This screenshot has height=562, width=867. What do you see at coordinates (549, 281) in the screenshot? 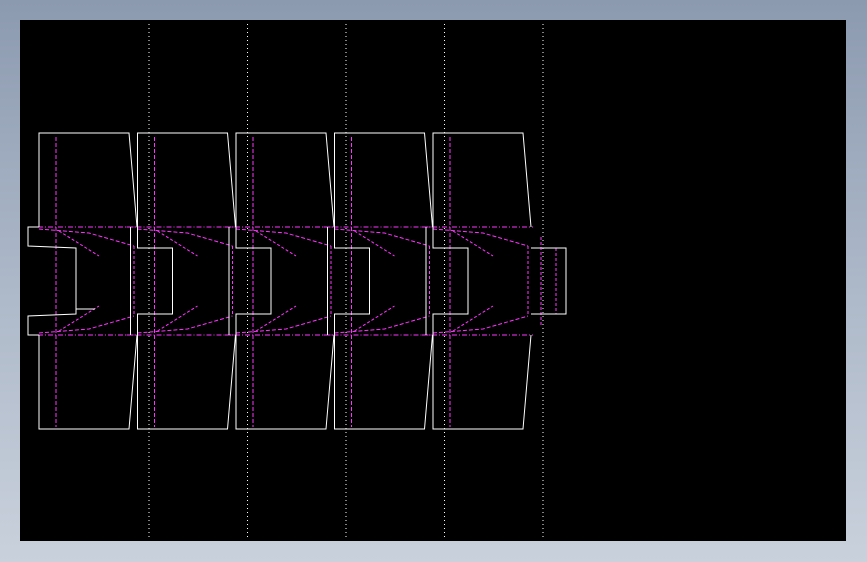
I see `end-tenon-outline` at bounding box center [549, 281].